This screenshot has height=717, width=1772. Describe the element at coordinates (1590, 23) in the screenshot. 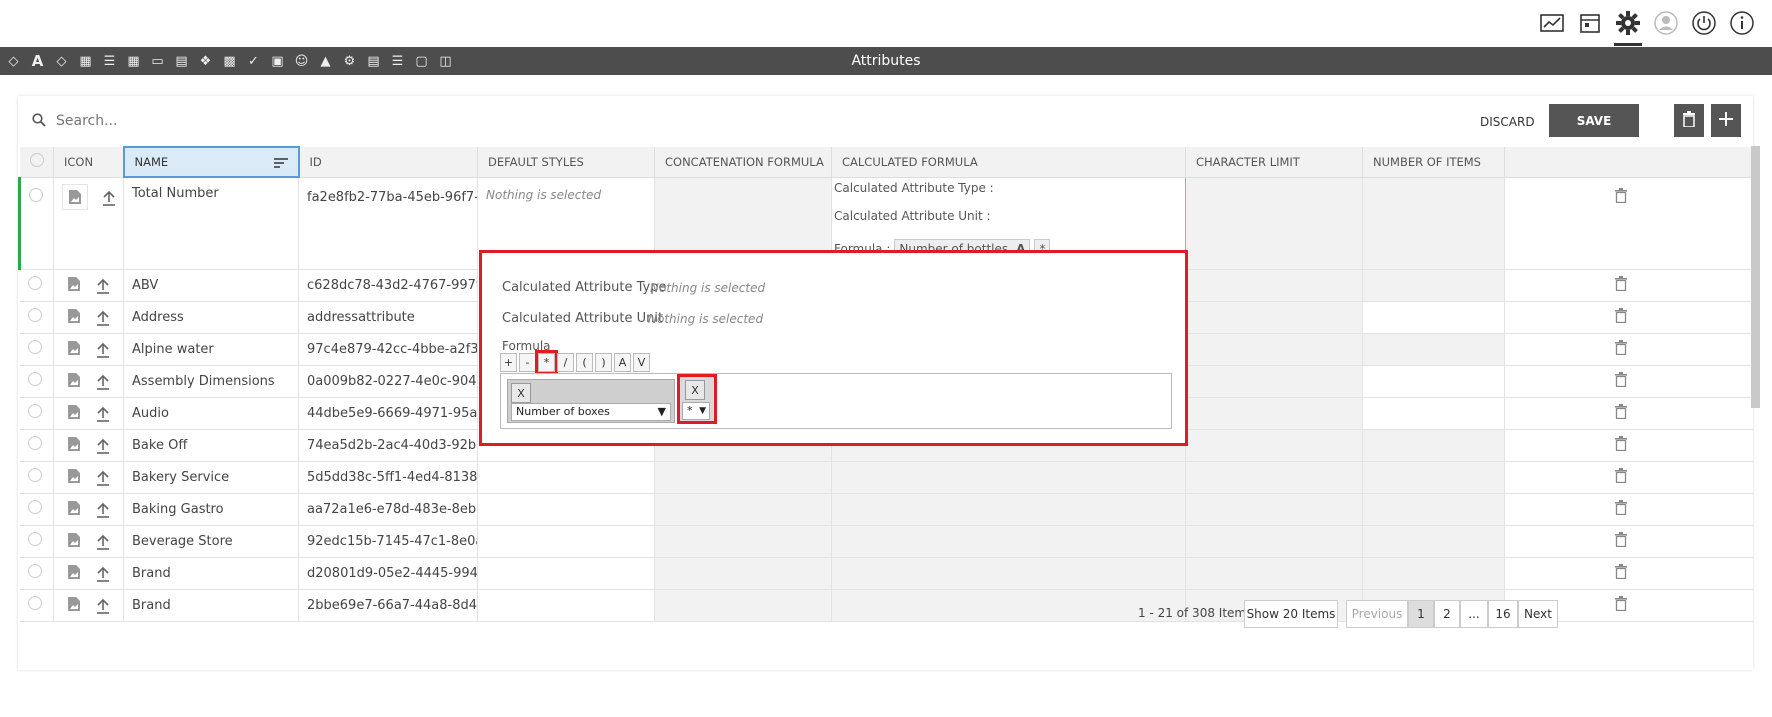

I see `calendar-icon` at that location.